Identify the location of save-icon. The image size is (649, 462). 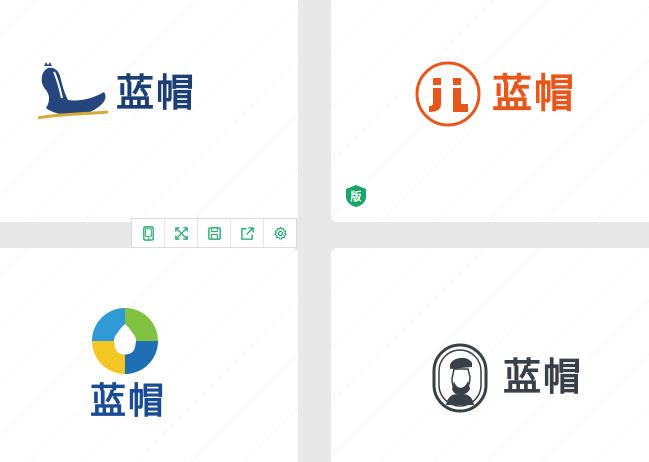
(214, 233).